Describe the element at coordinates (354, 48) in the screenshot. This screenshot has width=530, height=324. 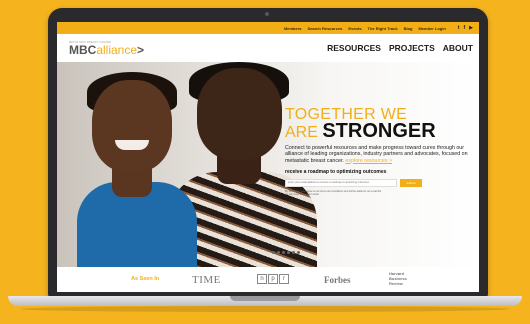
I see `main-nav-resources: RESOURCES` at that location.